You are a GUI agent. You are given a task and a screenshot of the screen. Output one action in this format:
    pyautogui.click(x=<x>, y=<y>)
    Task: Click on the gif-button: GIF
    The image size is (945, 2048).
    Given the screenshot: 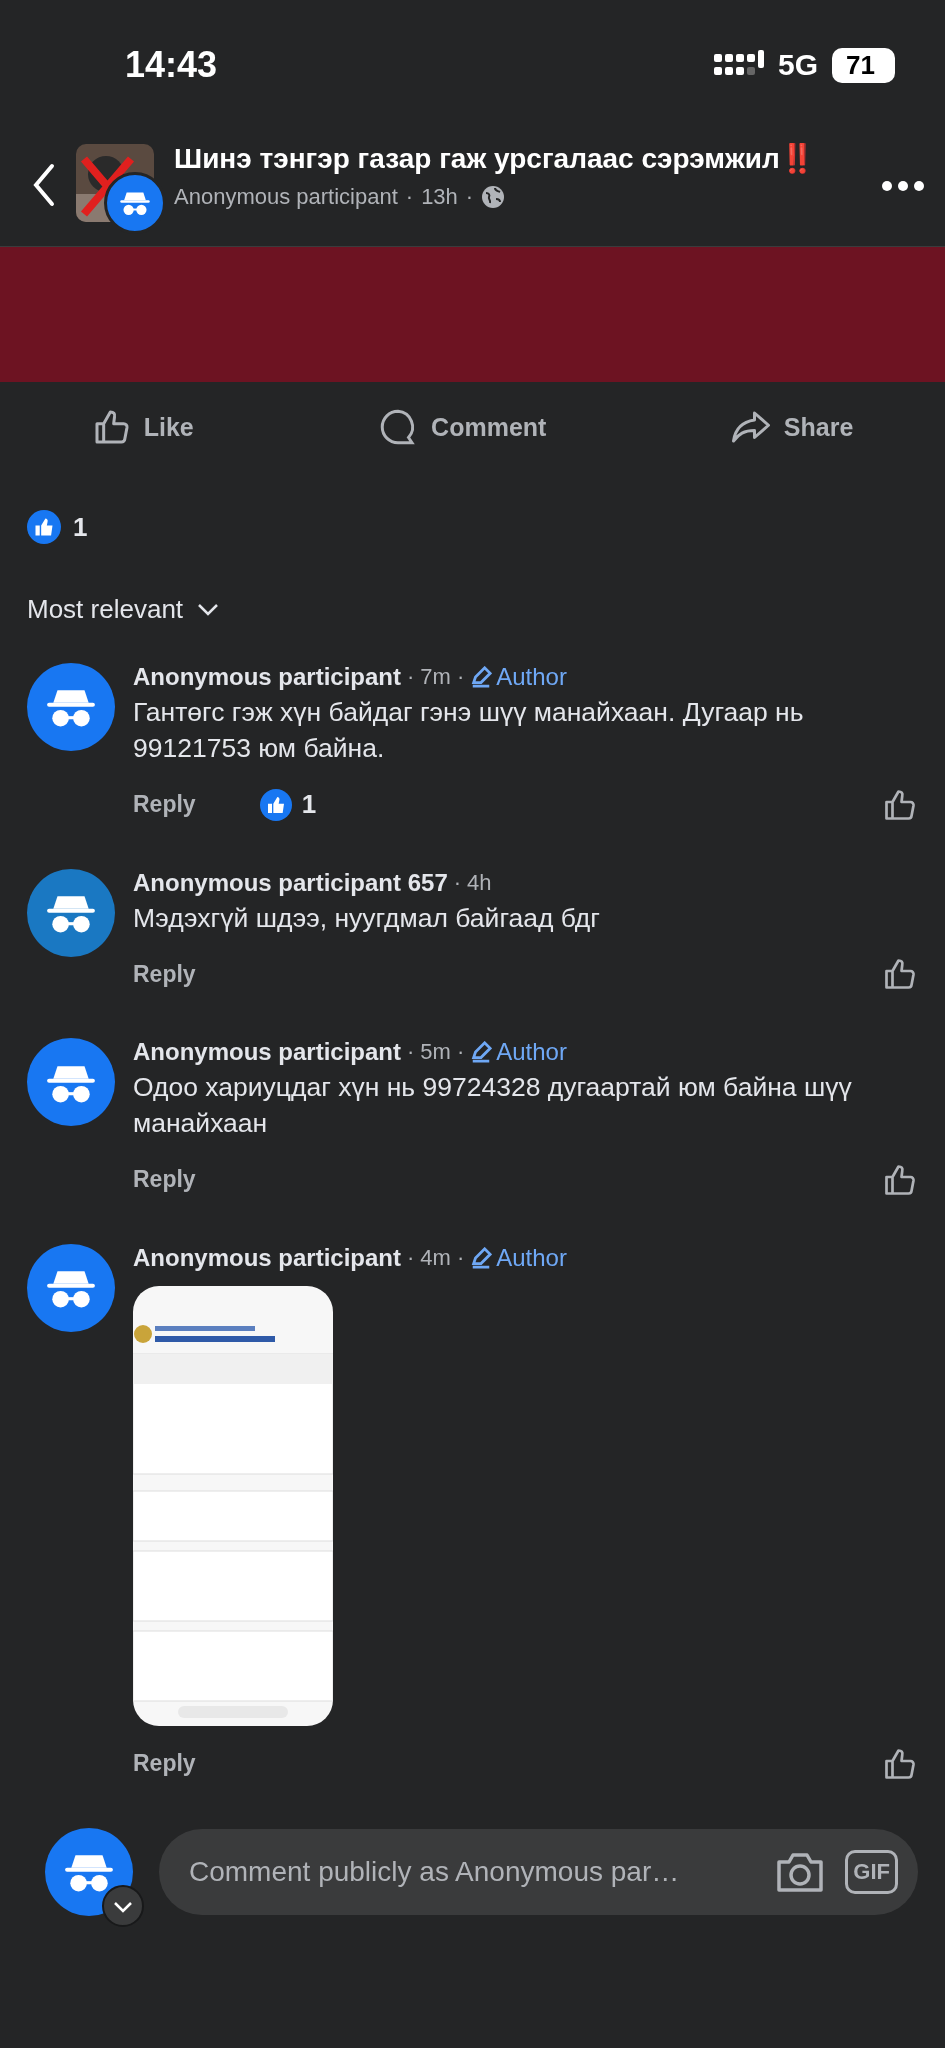 What is the action you would take?
    pyautogui.click(x=871, y=1871)
    